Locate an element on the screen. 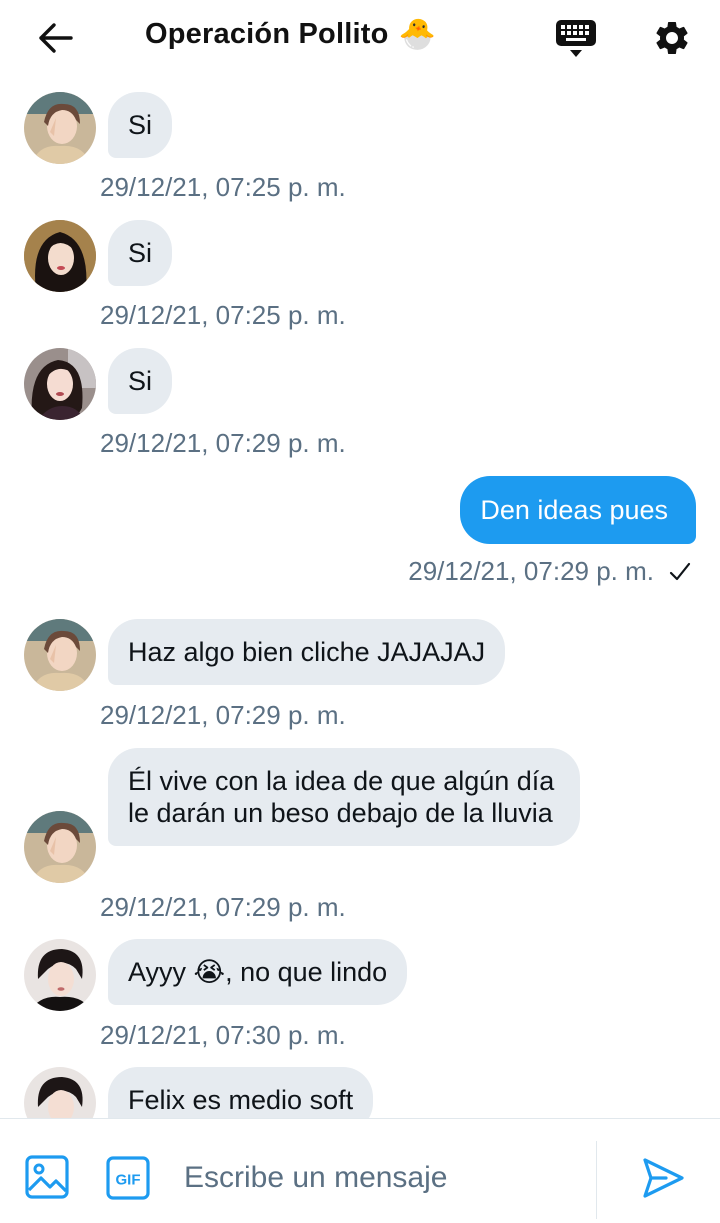 The image size is (720, 1223). image-icon is located at coordinates (47, 1177).